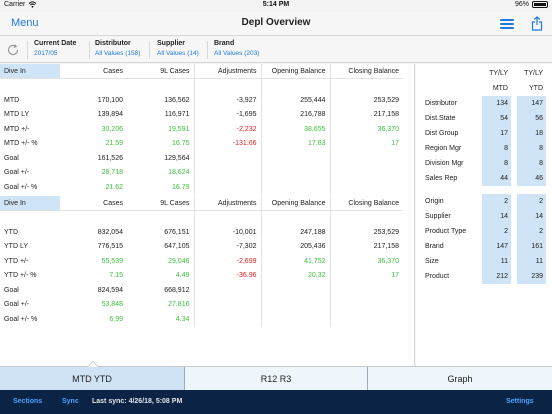 This screenshot has width=552, height=414. I want to click on clock: 5:14 PM, so click(276, 4).